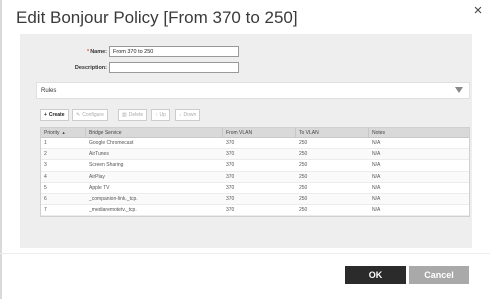  What do you see at coordinates (255, 211) in the screenshot?
I see `table-row: 7 _mediaremotetv._tcp. 370 250 N/A` at bounding box center [255, 211].